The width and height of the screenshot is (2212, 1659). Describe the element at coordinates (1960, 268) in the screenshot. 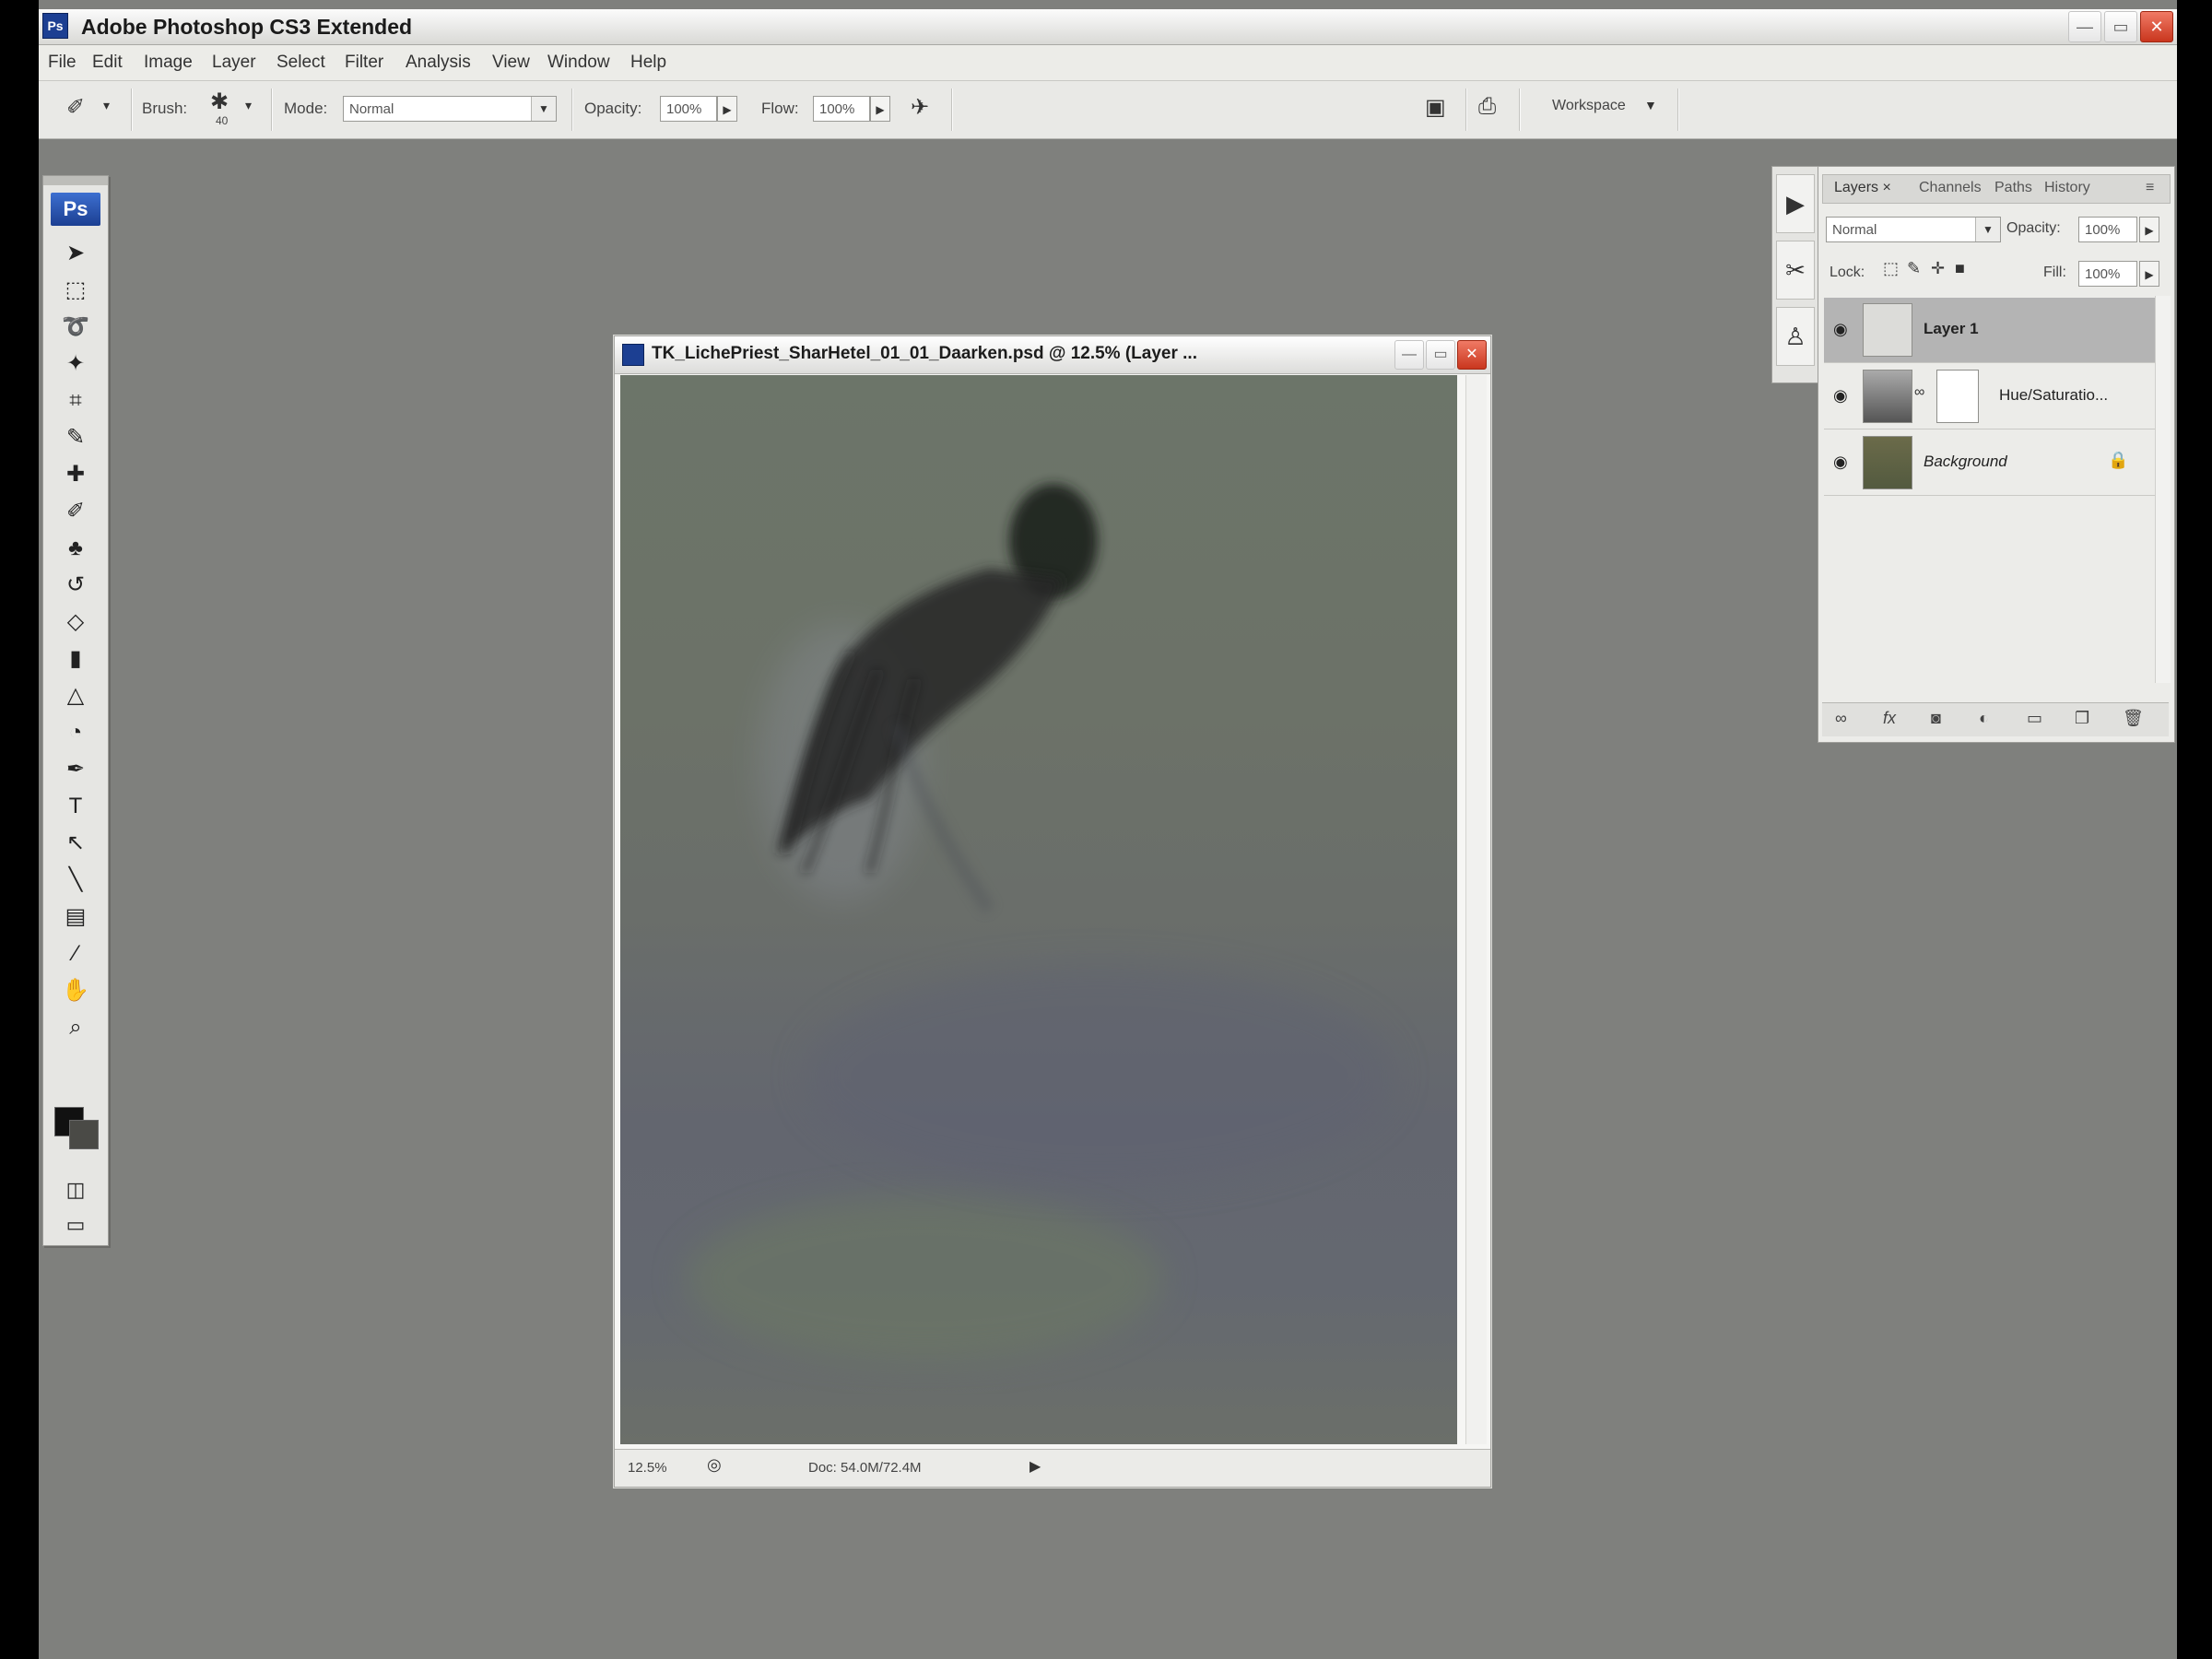

I see `lock-all-icon: ■` at that location.